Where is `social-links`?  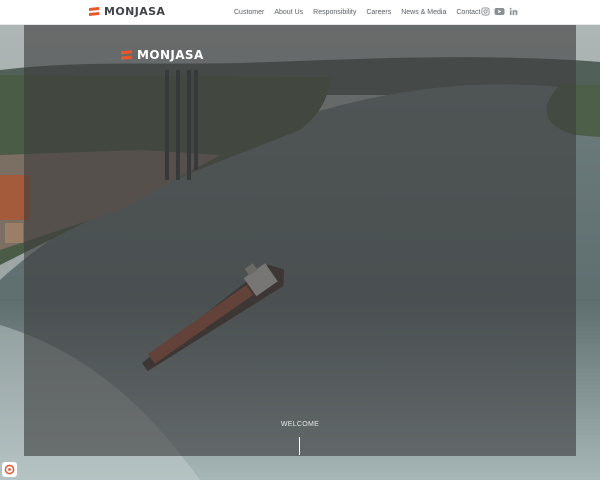
social-links is located at coordinates (499, 11).